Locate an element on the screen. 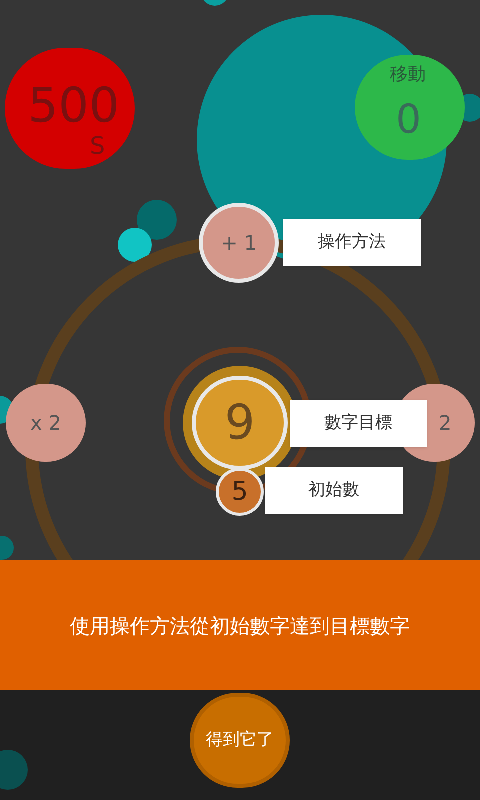 The height and width of the screenshot is (800, 480). moves-label: 移動 is located at coordinates (408, 75).